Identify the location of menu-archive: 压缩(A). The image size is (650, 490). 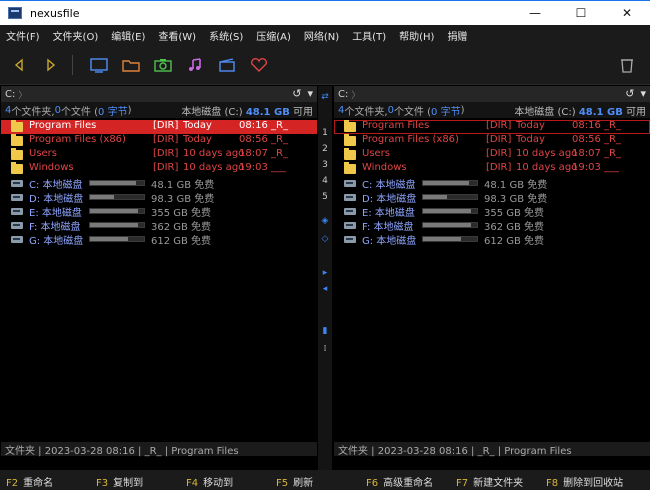
(273, 35).